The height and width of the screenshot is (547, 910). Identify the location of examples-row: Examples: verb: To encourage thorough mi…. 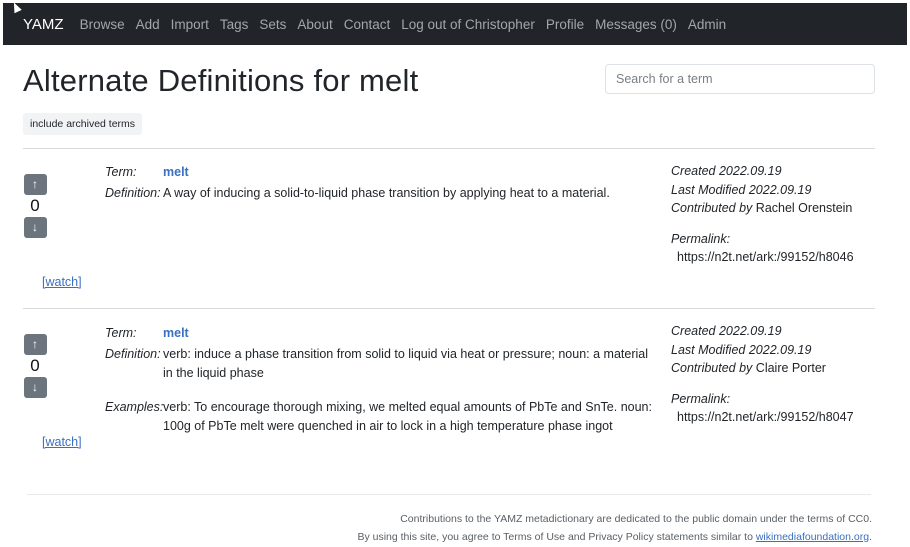
(380, 416).